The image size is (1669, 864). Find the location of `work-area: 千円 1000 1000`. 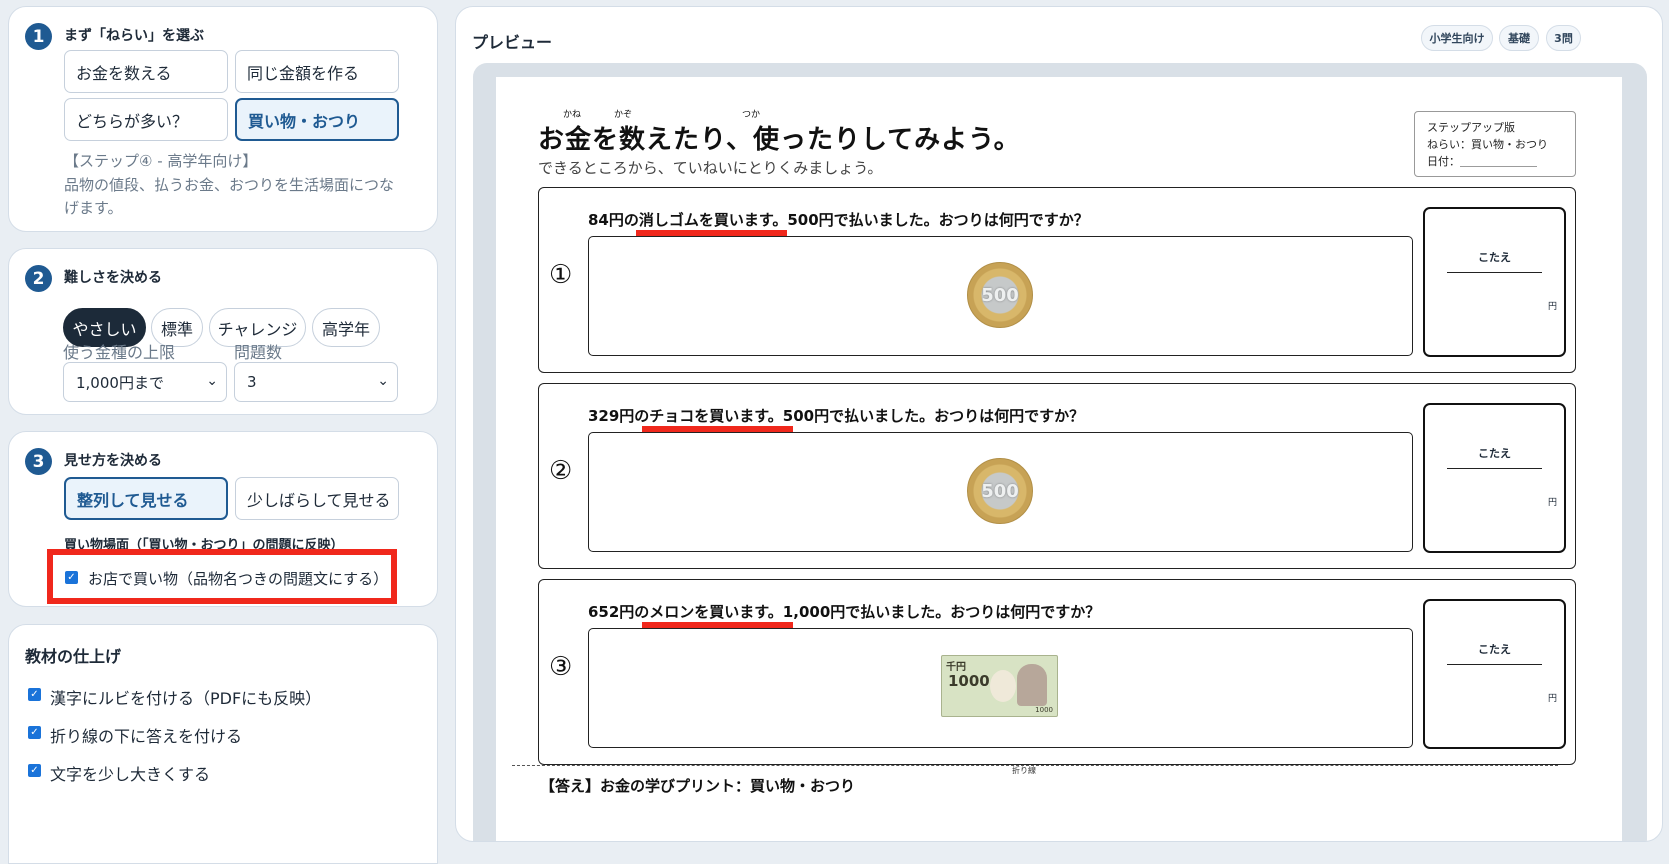

work-area: 千円 1000 1000 is located at coordinates (1000, 688).